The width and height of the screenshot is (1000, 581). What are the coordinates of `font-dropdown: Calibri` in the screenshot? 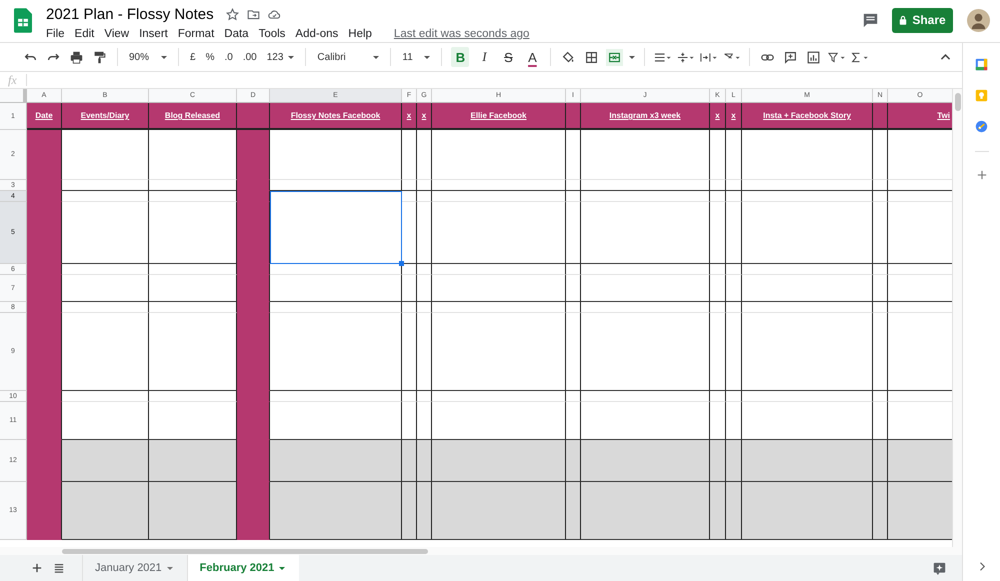 It's located at (348, 57).